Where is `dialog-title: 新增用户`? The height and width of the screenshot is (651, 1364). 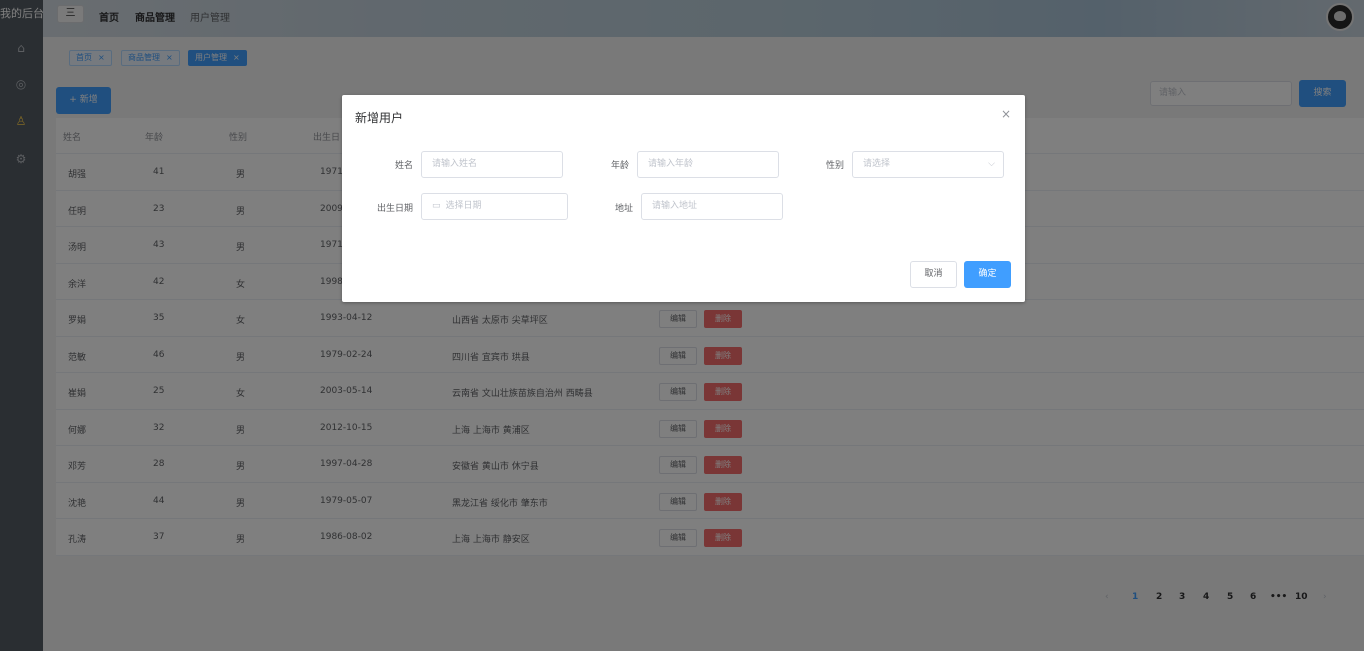
dialog-title: 新增用户 is located at coordinates (379, 118).